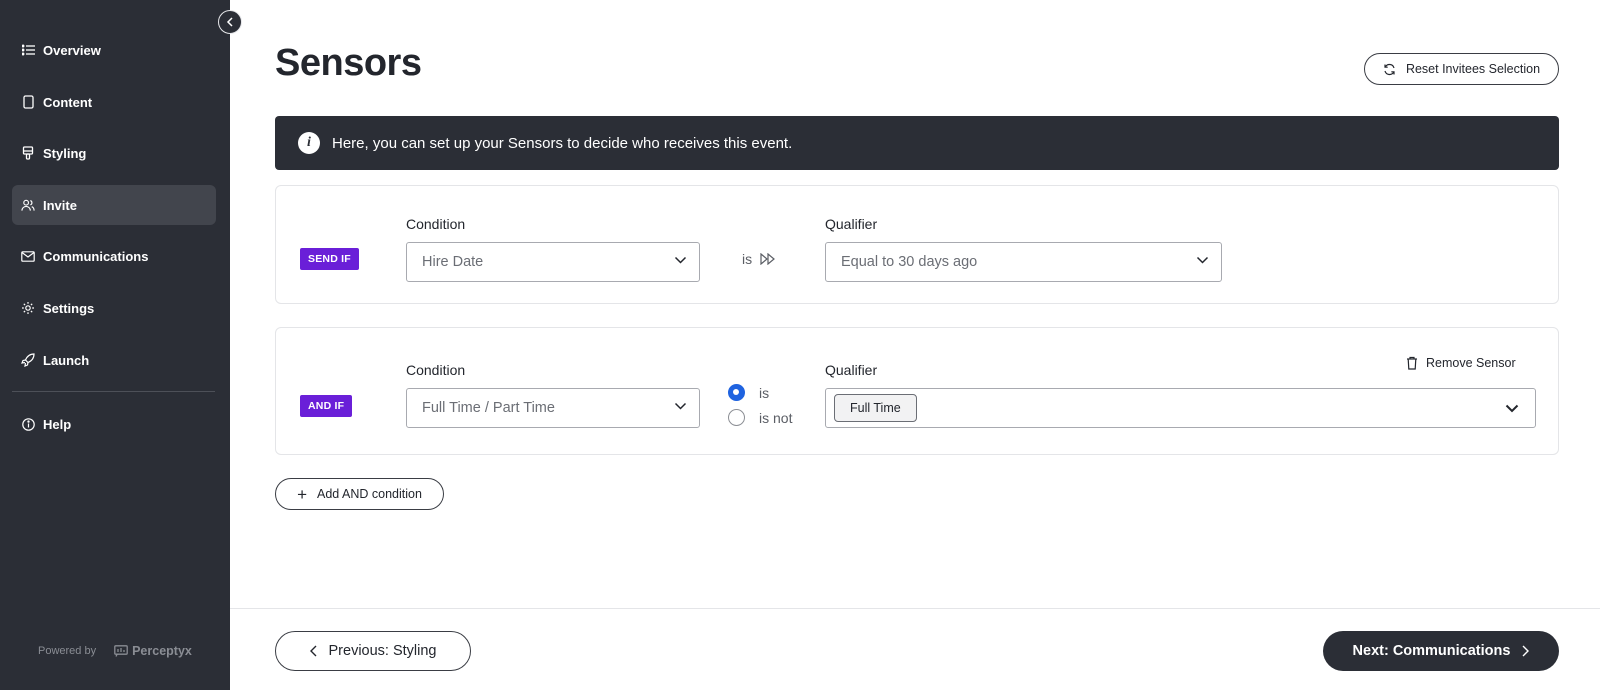 The image size is (1600, 690). I want to click on previous-label: Previous: Styling, so click(382, 651).